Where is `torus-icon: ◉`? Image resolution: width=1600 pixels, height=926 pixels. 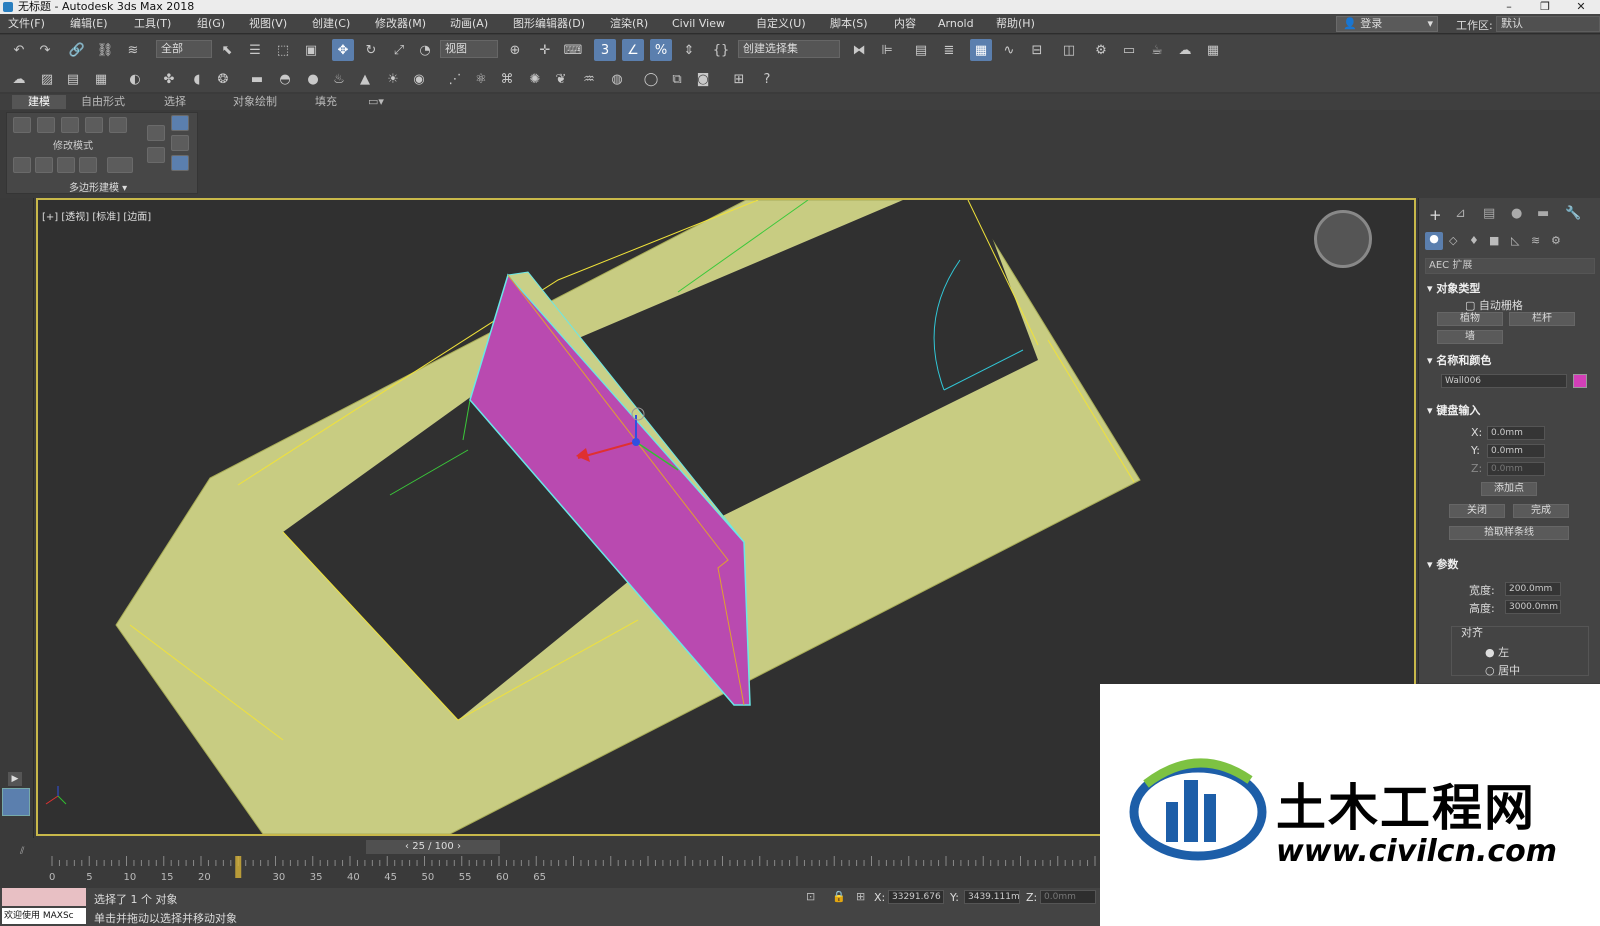 torus-icon: ◉ is located at coordinates (419, 79).